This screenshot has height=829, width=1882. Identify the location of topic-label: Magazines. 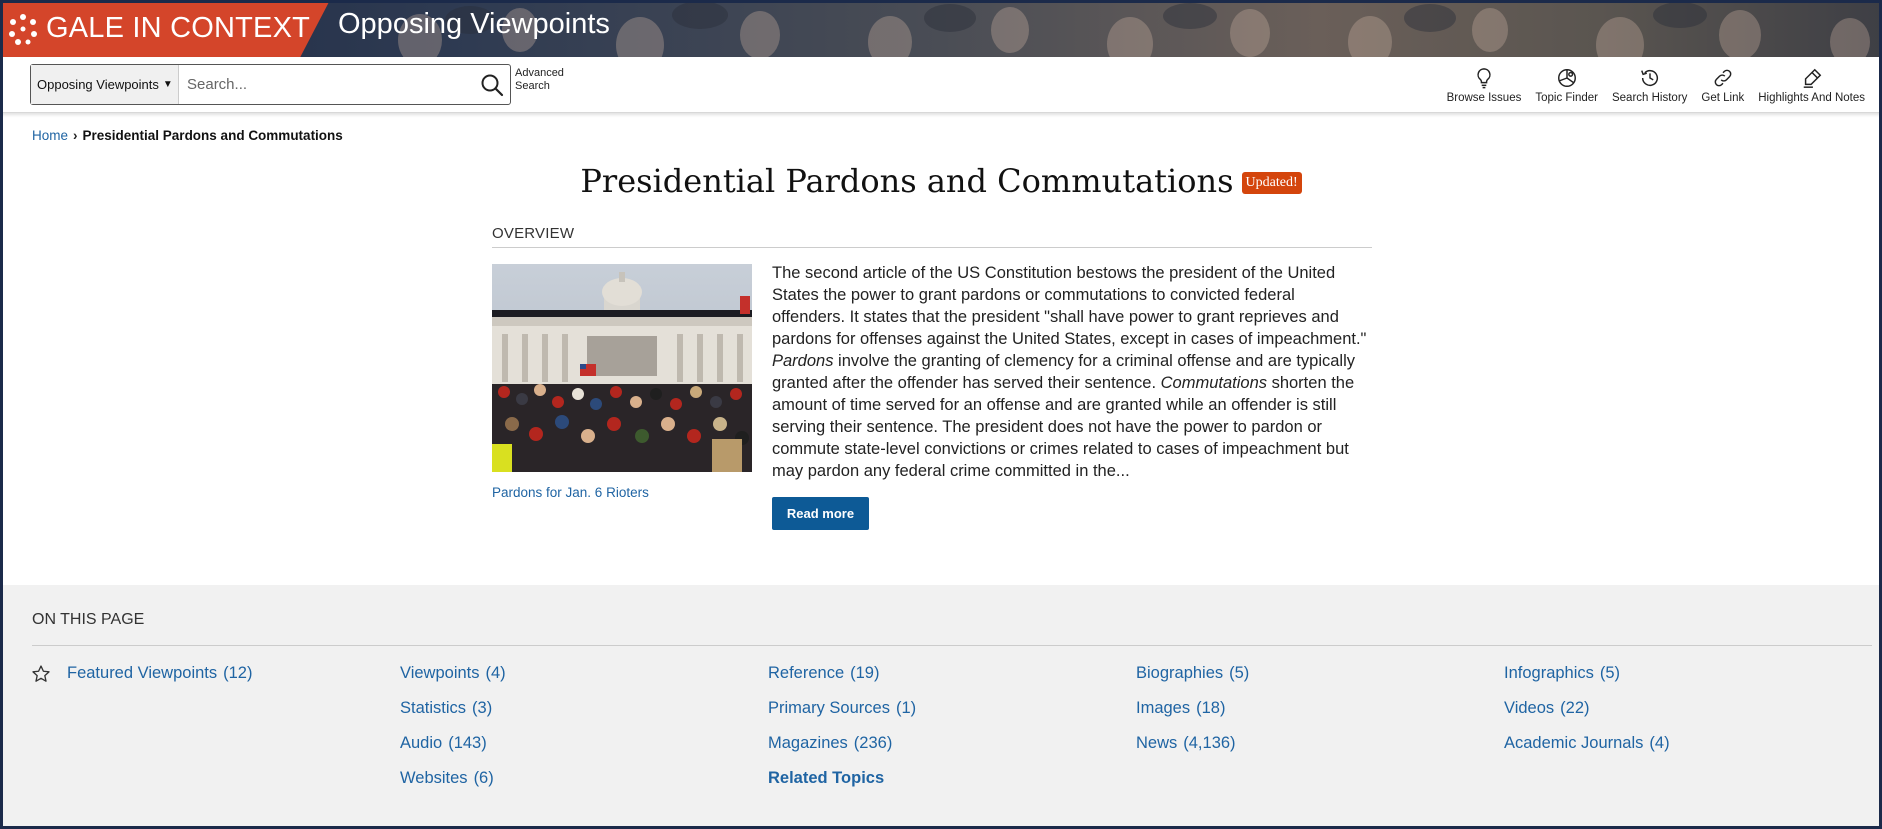
(808, 743).